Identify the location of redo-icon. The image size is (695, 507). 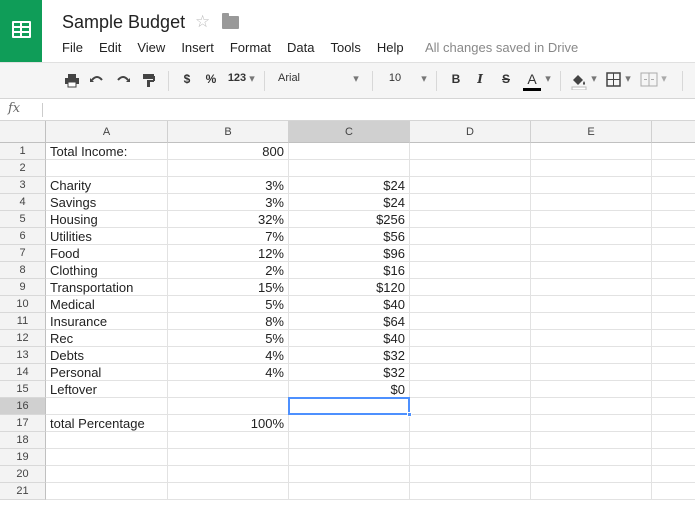
(123, 81).